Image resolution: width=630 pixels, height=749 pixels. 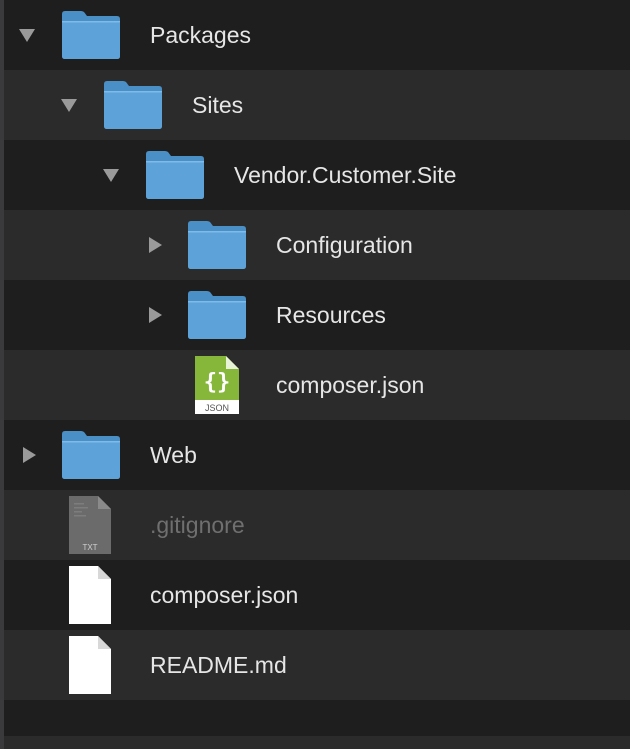 I want to click on list-row-composer-json-nested: {} JSON composer.json, so click(x=317, y=385).